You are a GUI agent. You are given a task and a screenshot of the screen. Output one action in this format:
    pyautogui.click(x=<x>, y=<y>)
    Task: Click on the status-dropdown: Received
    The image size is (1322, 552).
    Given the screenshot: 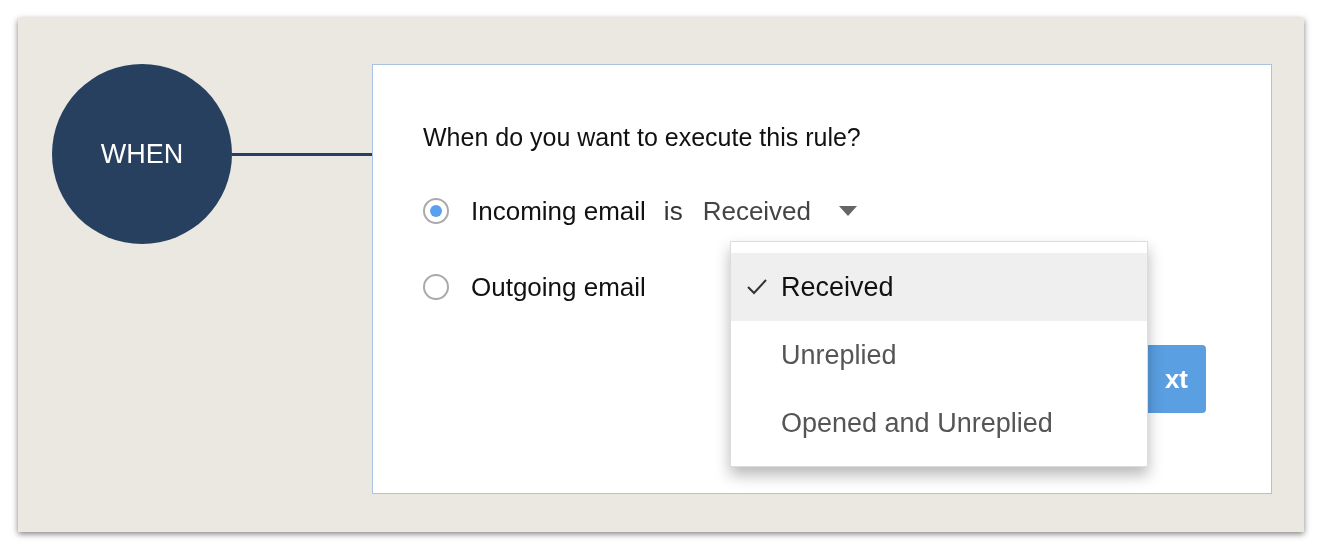 What is the action you would take?
    pyautogui.click(x=780, y=211)
    